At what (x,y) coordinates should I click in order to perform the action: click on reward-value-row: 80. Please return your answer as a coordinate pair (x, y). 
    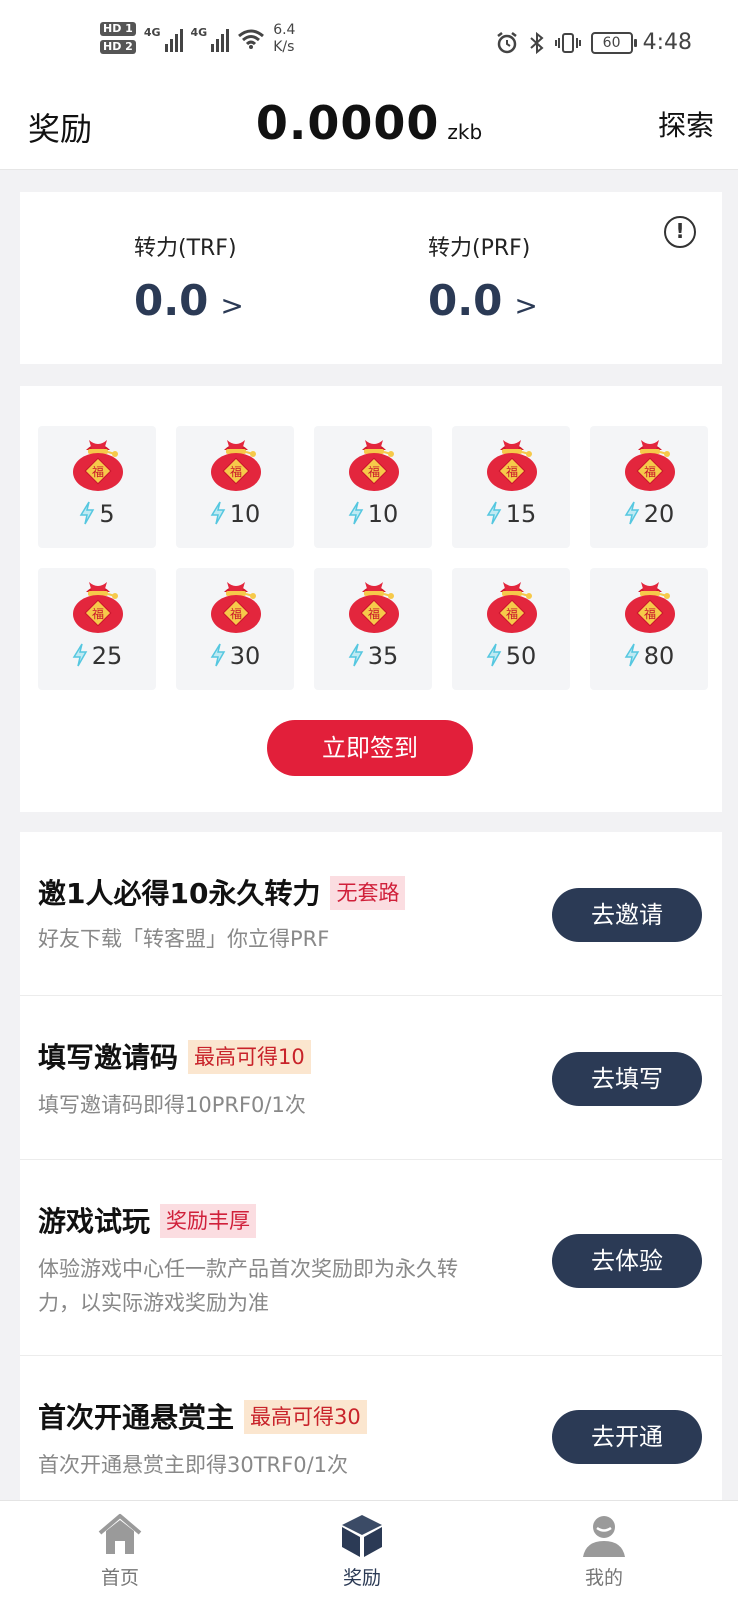
    Looking at the image, I should click on (649, 656).